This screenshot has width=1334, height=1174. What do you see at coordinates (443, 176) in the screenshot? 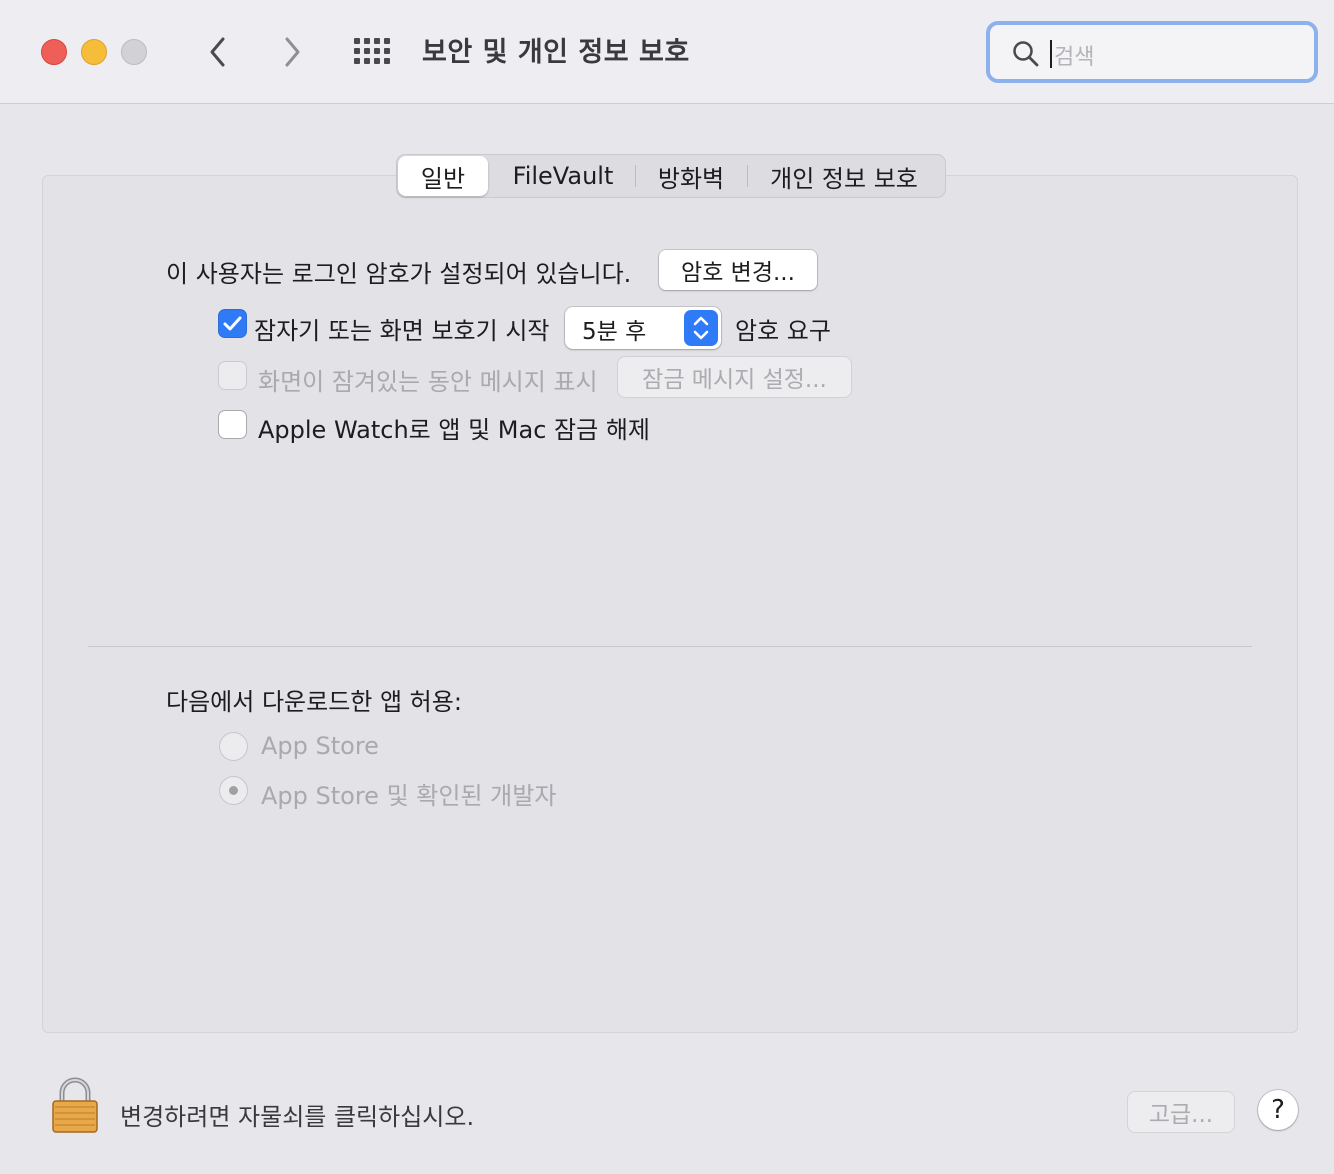
I see `tab-general: 일반` at bounding box center [443, 176].